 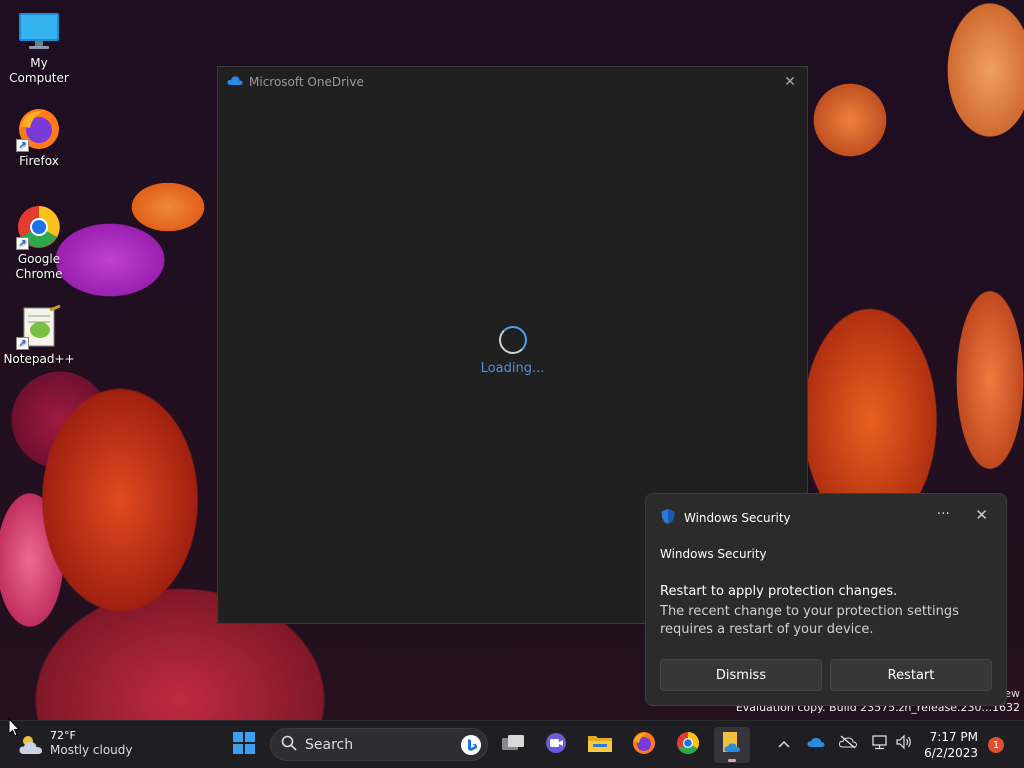 I want to click on onedrive-titlebar: Microsoft OneDrive, so click(x=512, y=81).